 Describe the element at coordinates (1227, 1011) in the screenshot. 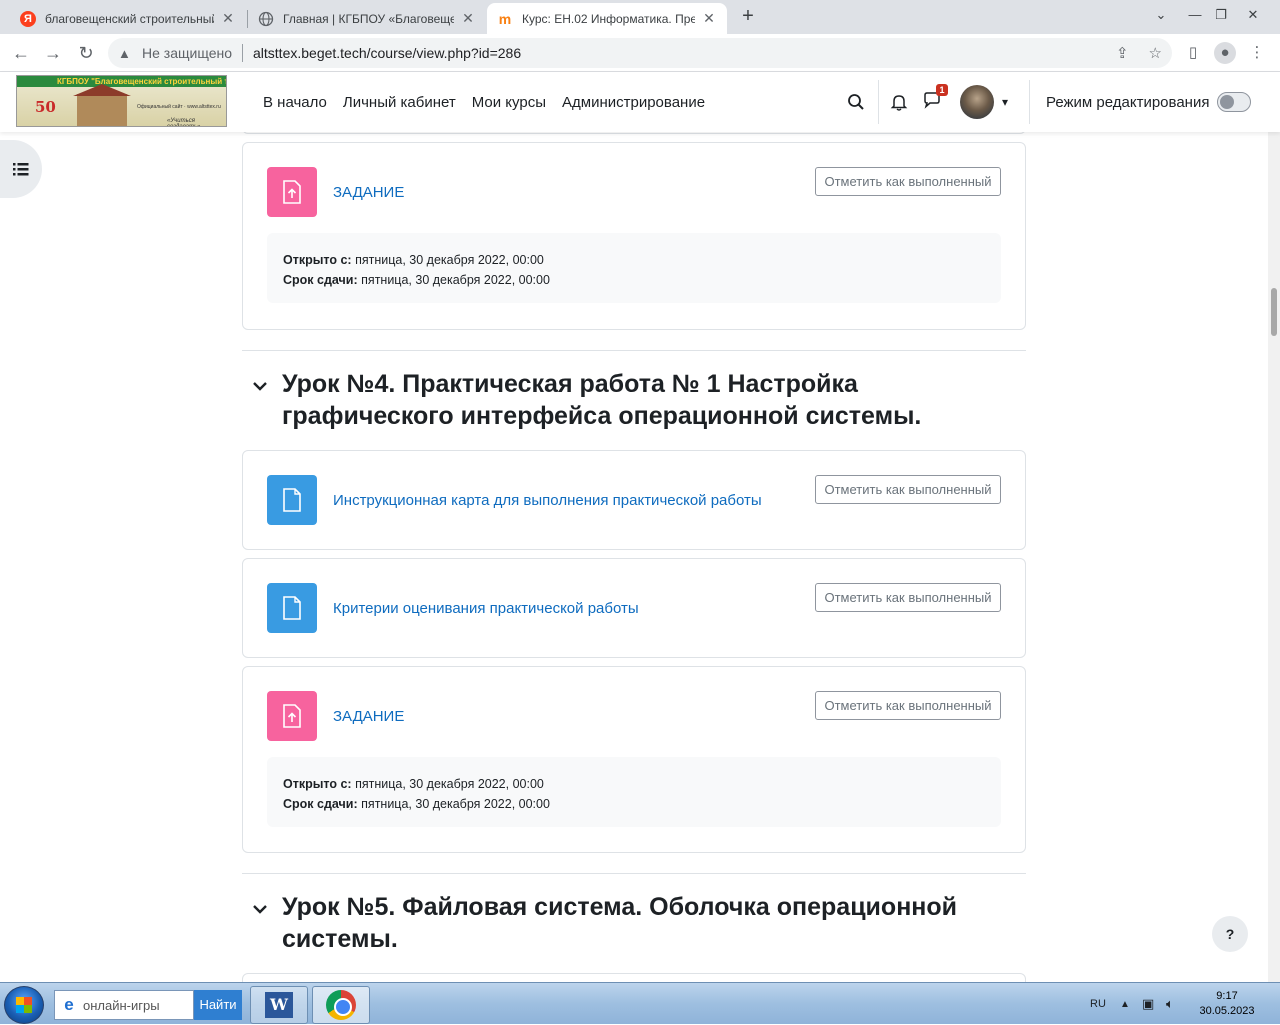

I see `clock-date: 30.05.2023` at that location.